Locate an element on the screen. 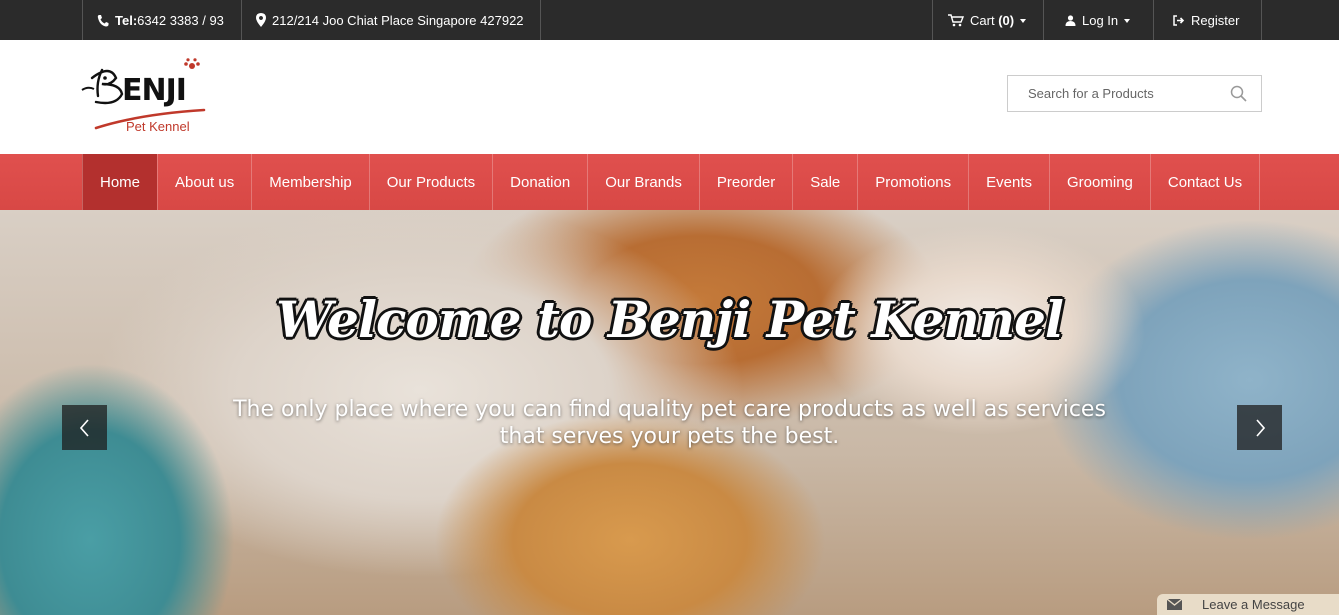 The image size is (1339, 615). register-label: Register is located at coordinates (1215, 20).